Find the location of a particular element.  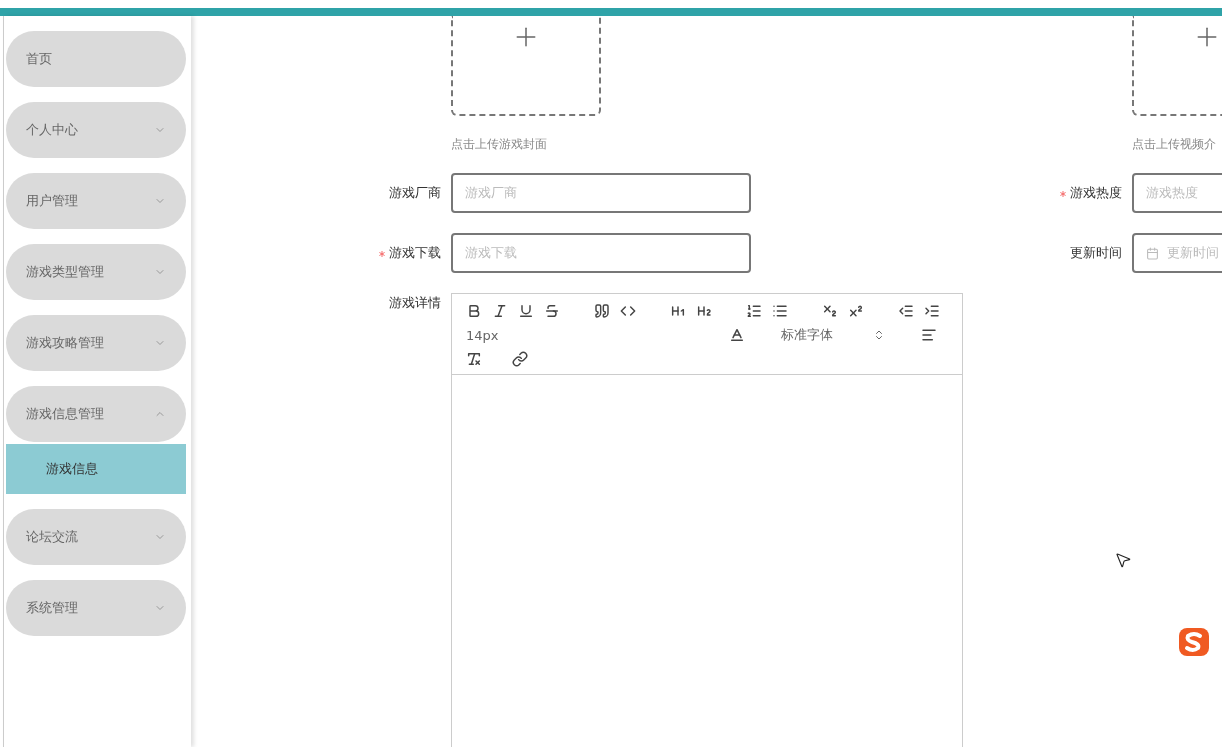

menu-item: 系统管理 is located at coordinates (96, 608).